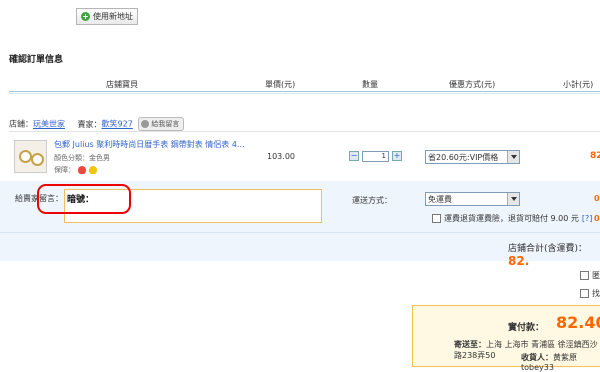  I want to click on header-subtotal: 小計(元), so click(578, 84).